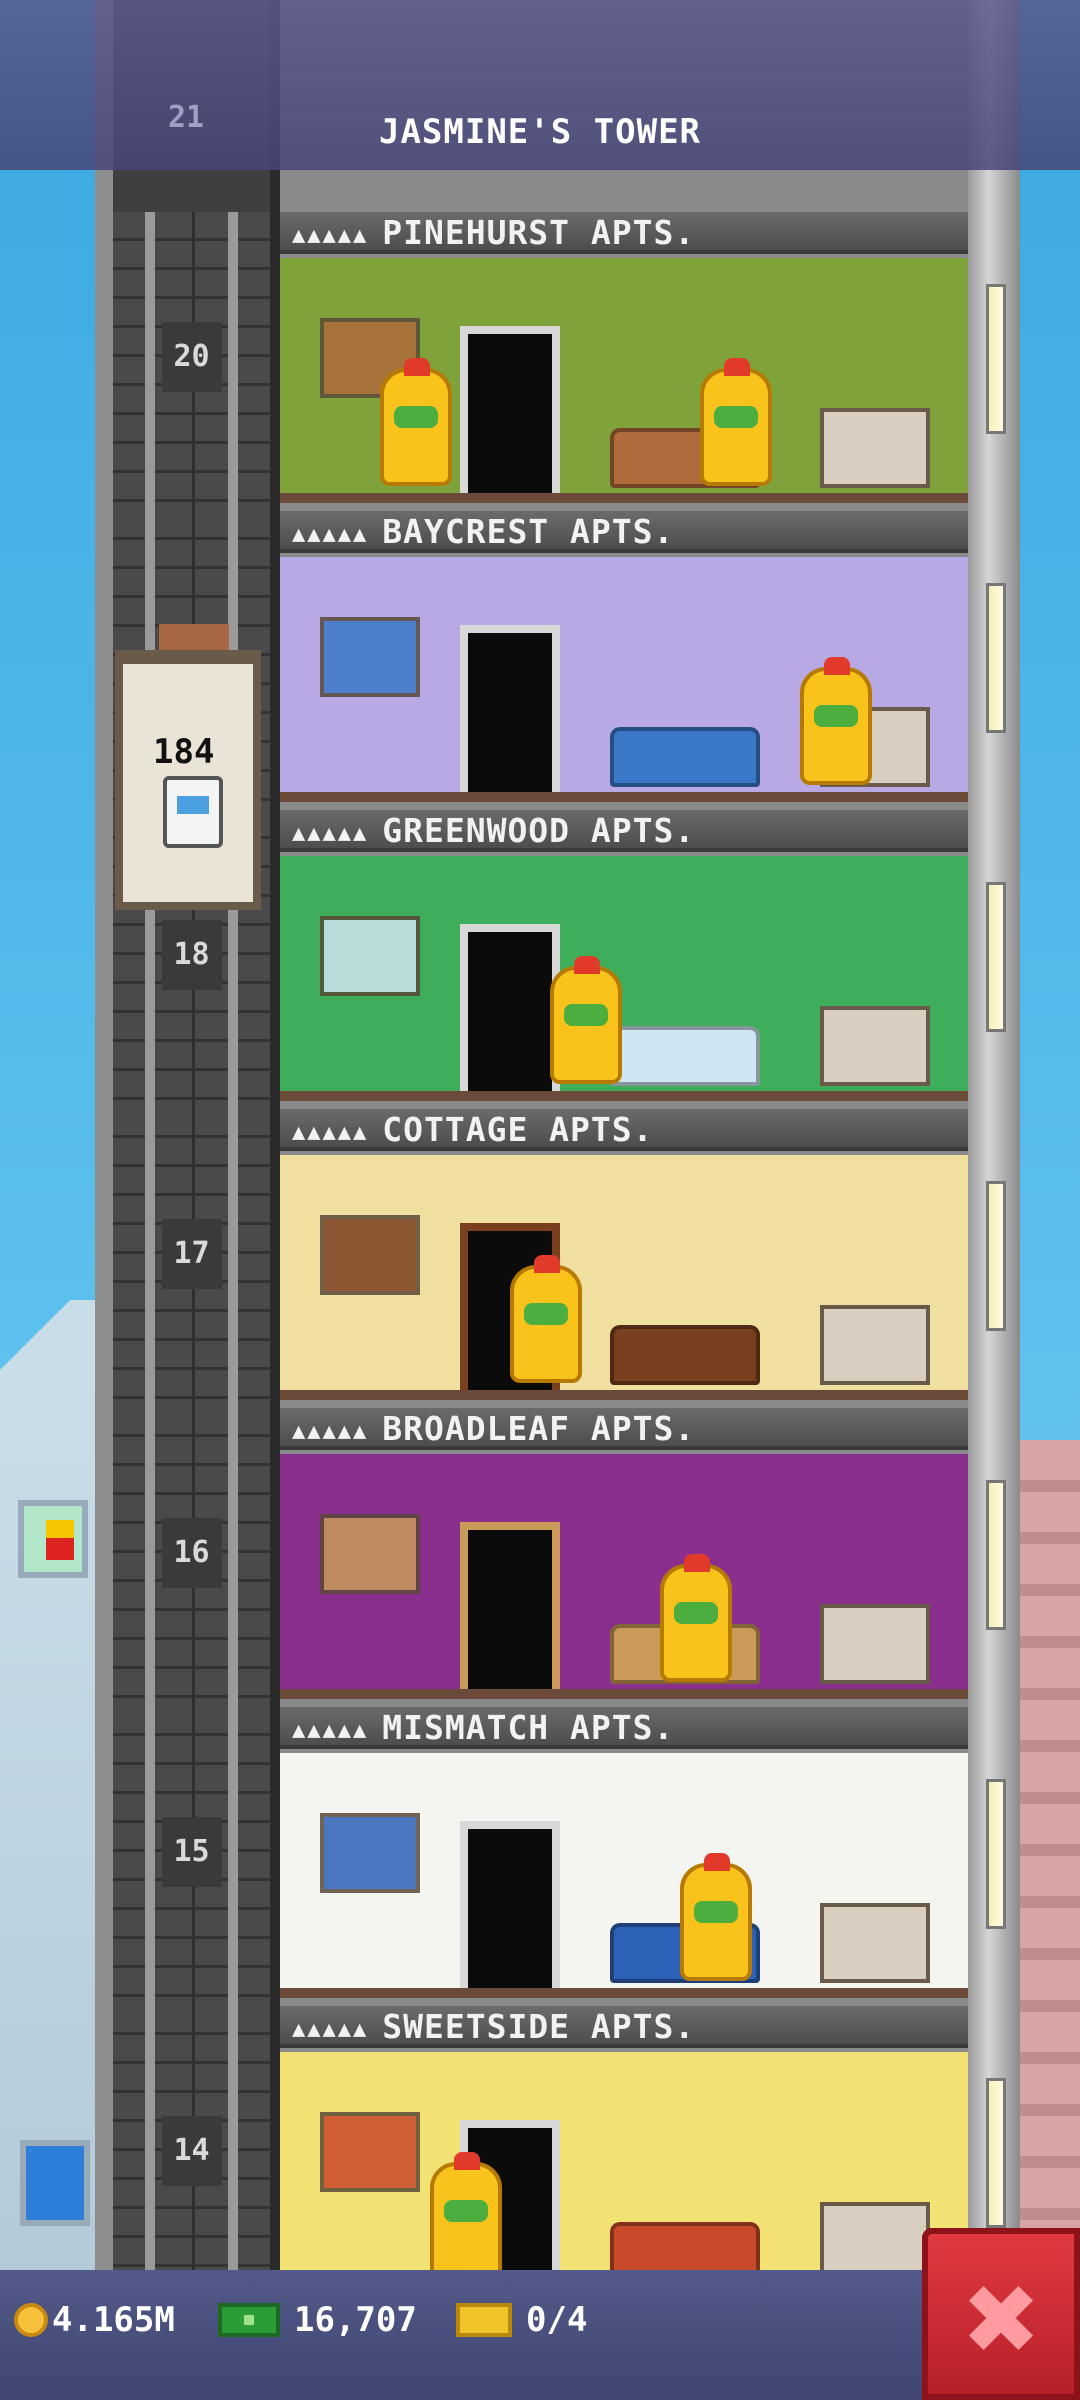  I want to click on floor-name: MISMATCH APTS., so click(528, 1727).